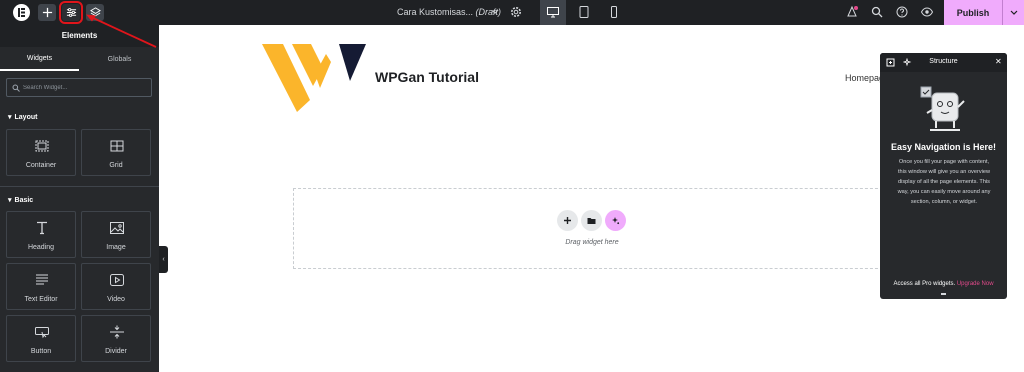  I want to click on widget-search, so click(79, 87).